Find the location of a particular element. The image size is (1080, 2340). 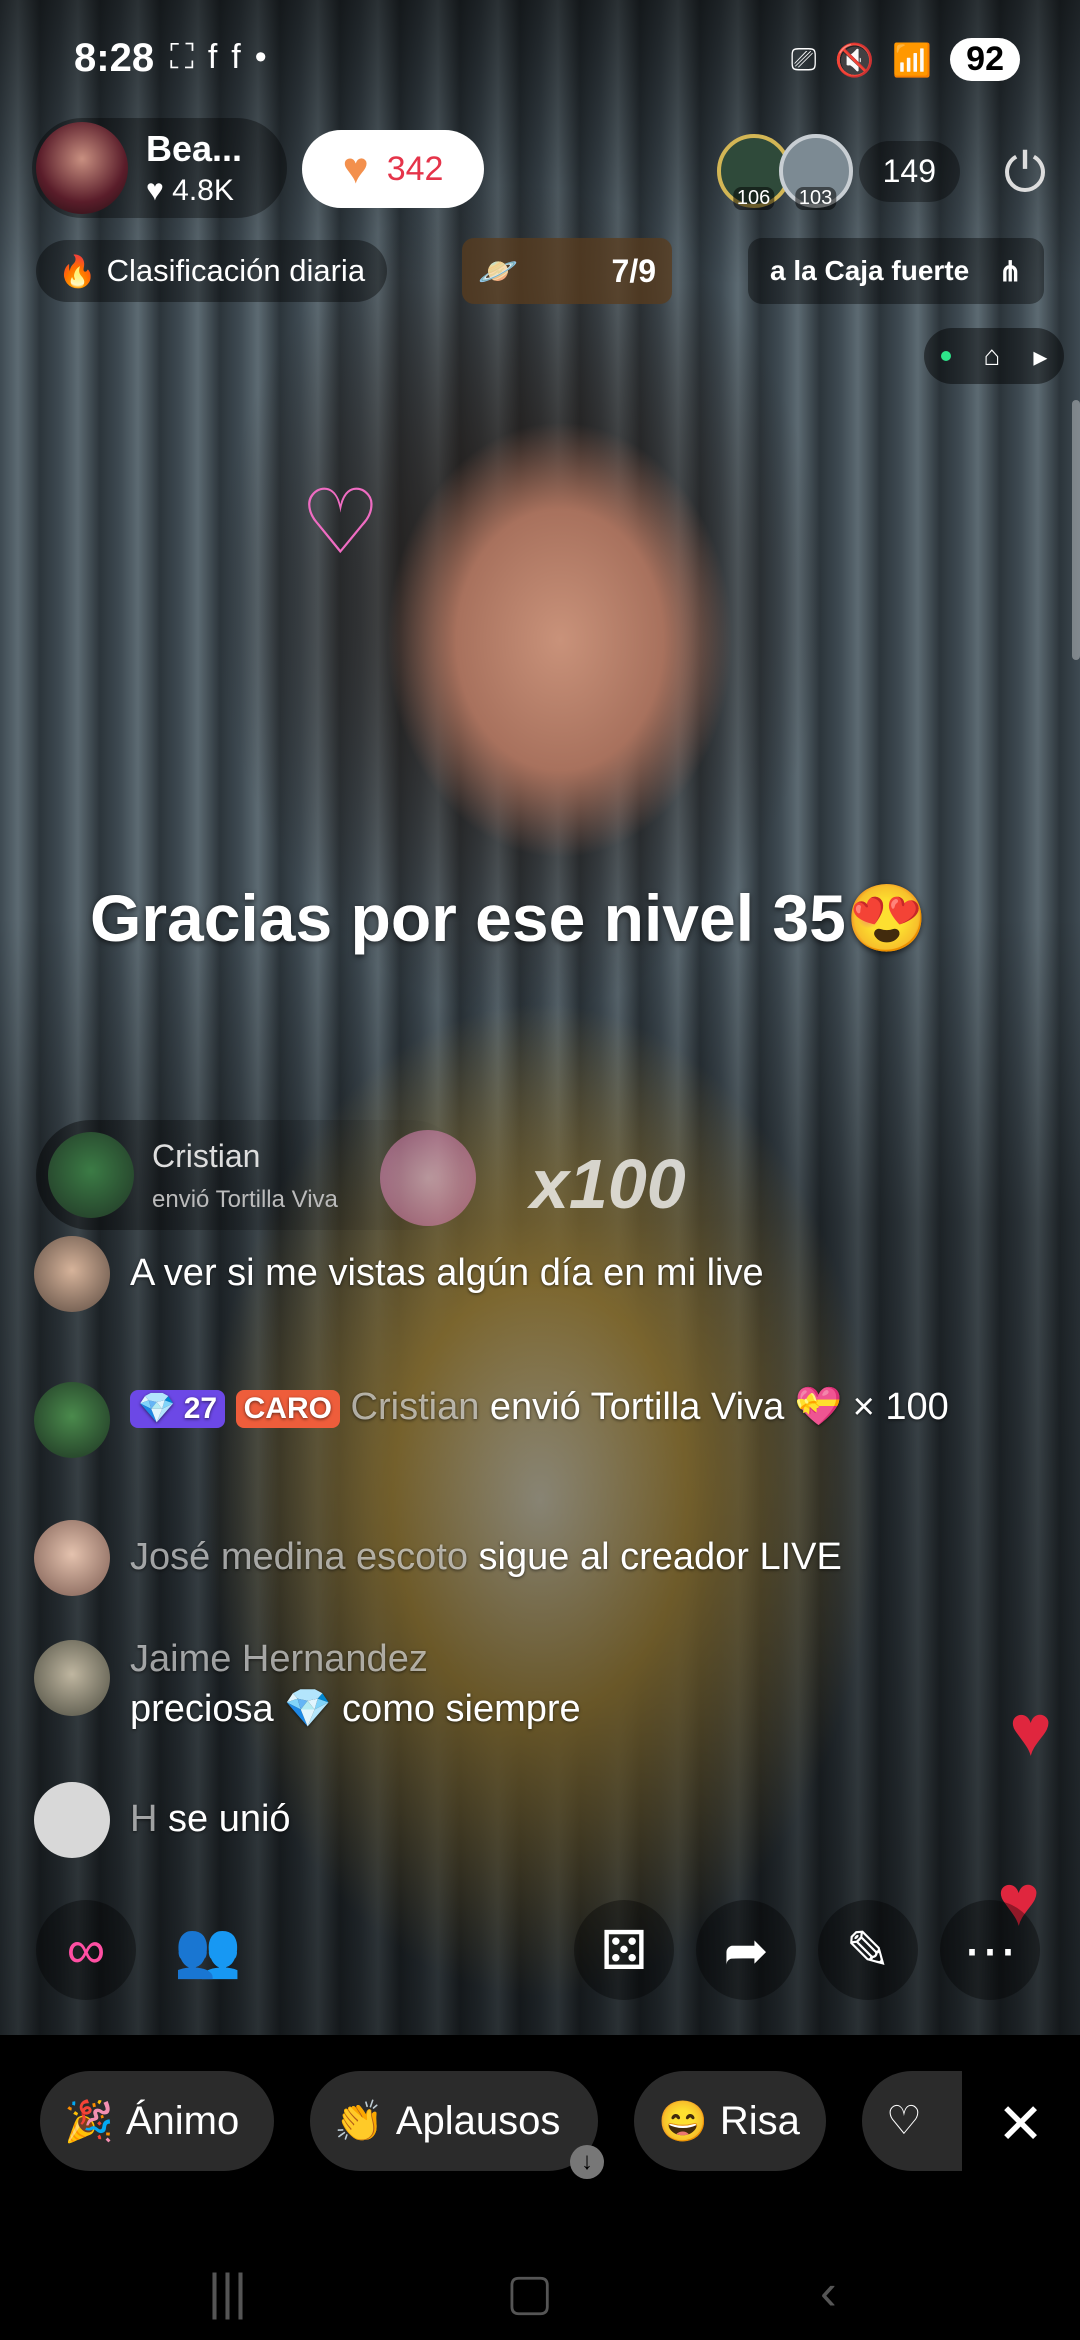

reaction-laugh-button: 😄 Risa is located at coordinates (730, 2121).